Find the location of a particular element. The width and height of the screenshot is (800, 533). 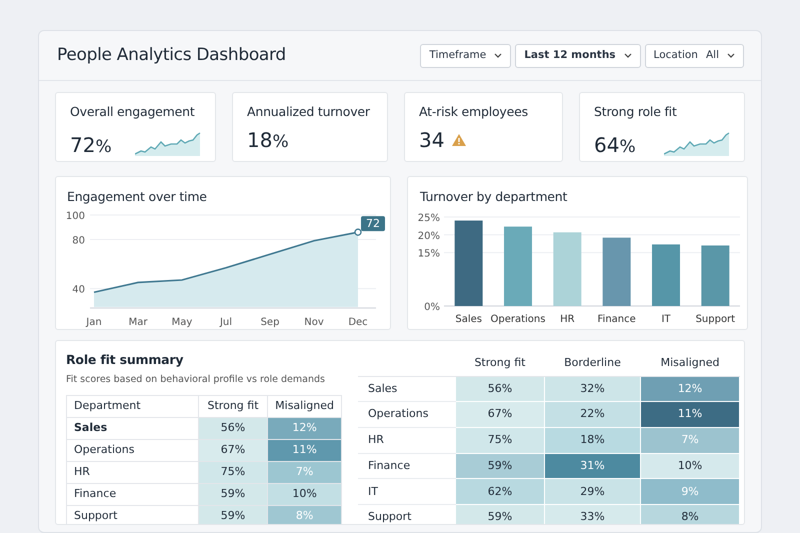

heatmap-cell: 29% is located at coordinates (592, 491).